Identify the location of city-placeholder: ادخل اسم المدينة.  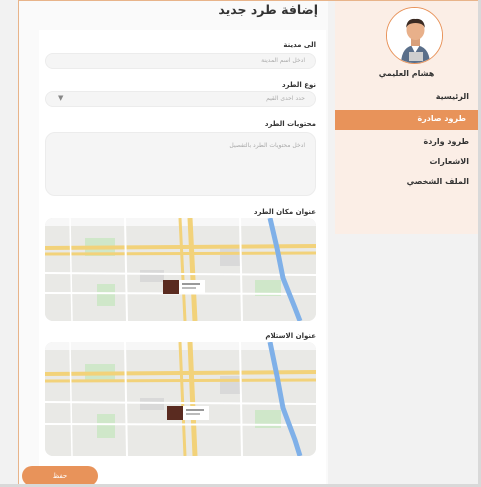
(283, 60).